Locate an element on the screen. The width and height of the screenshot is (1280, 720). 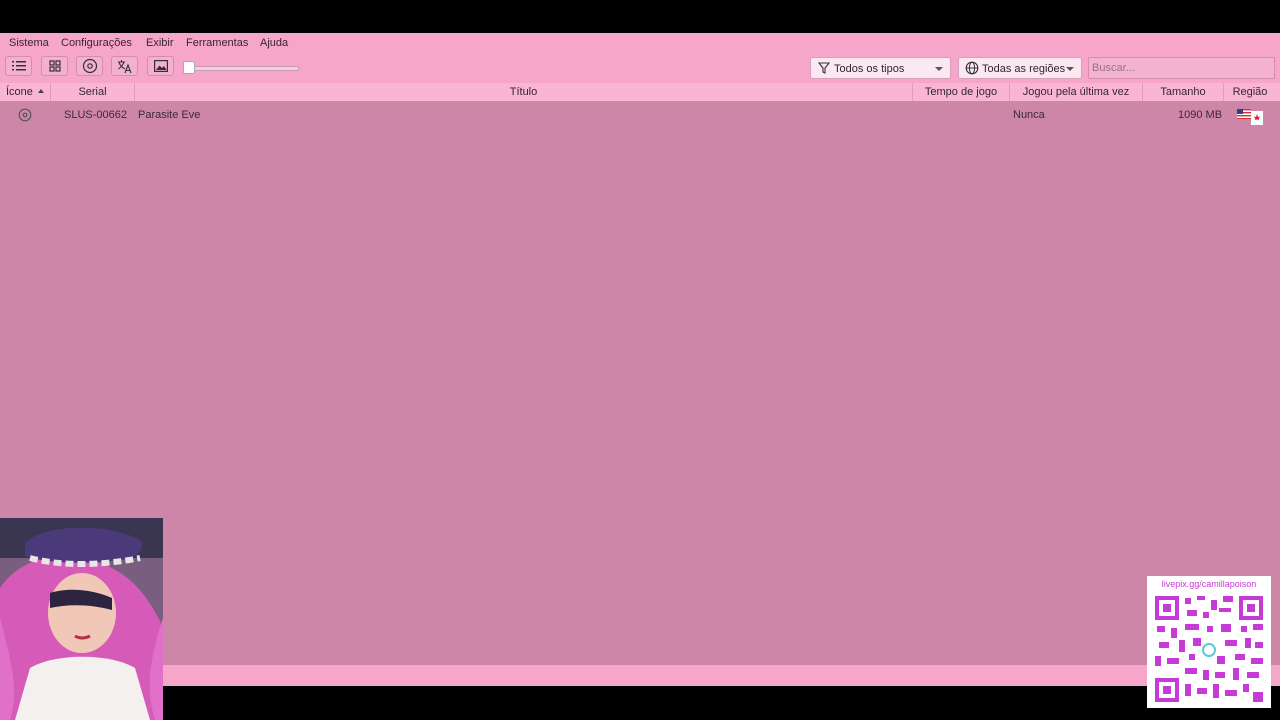
stream-top-border is located at coordinates (640, 16).